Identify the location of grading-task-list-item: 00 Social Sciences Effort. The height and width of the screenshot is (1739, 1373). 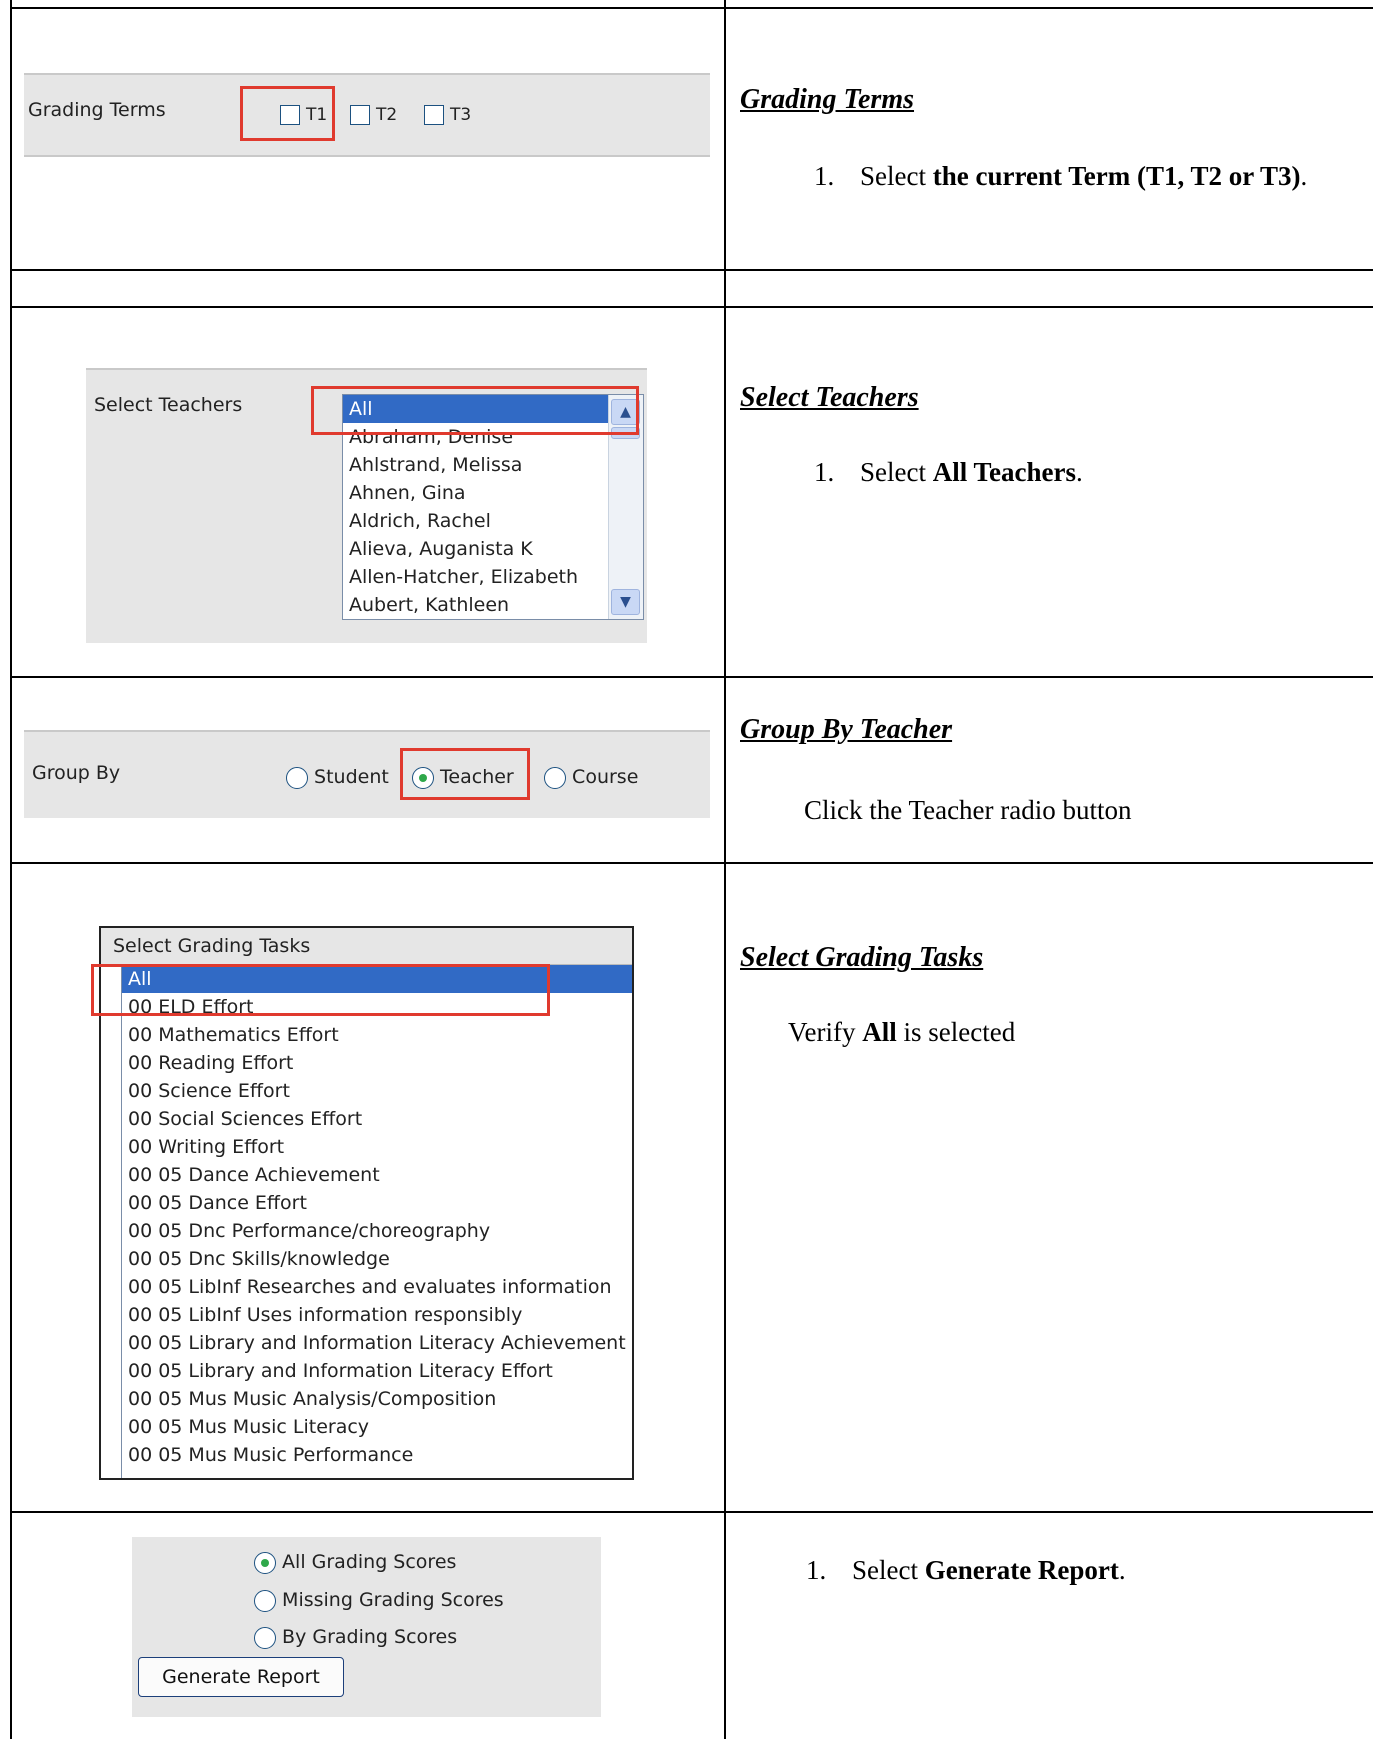
(377, 1119).